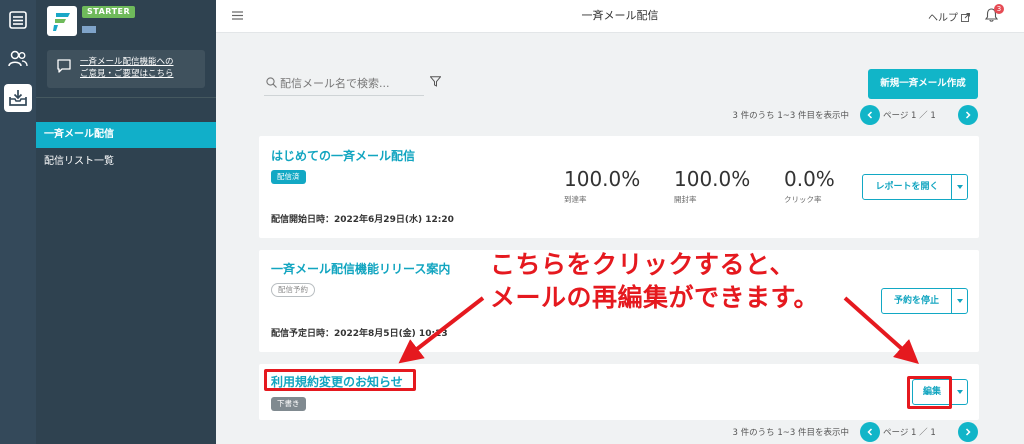 This screenshot has height=444, width=1024. I want to click on status-badge: 配信済, so click(288, 177).